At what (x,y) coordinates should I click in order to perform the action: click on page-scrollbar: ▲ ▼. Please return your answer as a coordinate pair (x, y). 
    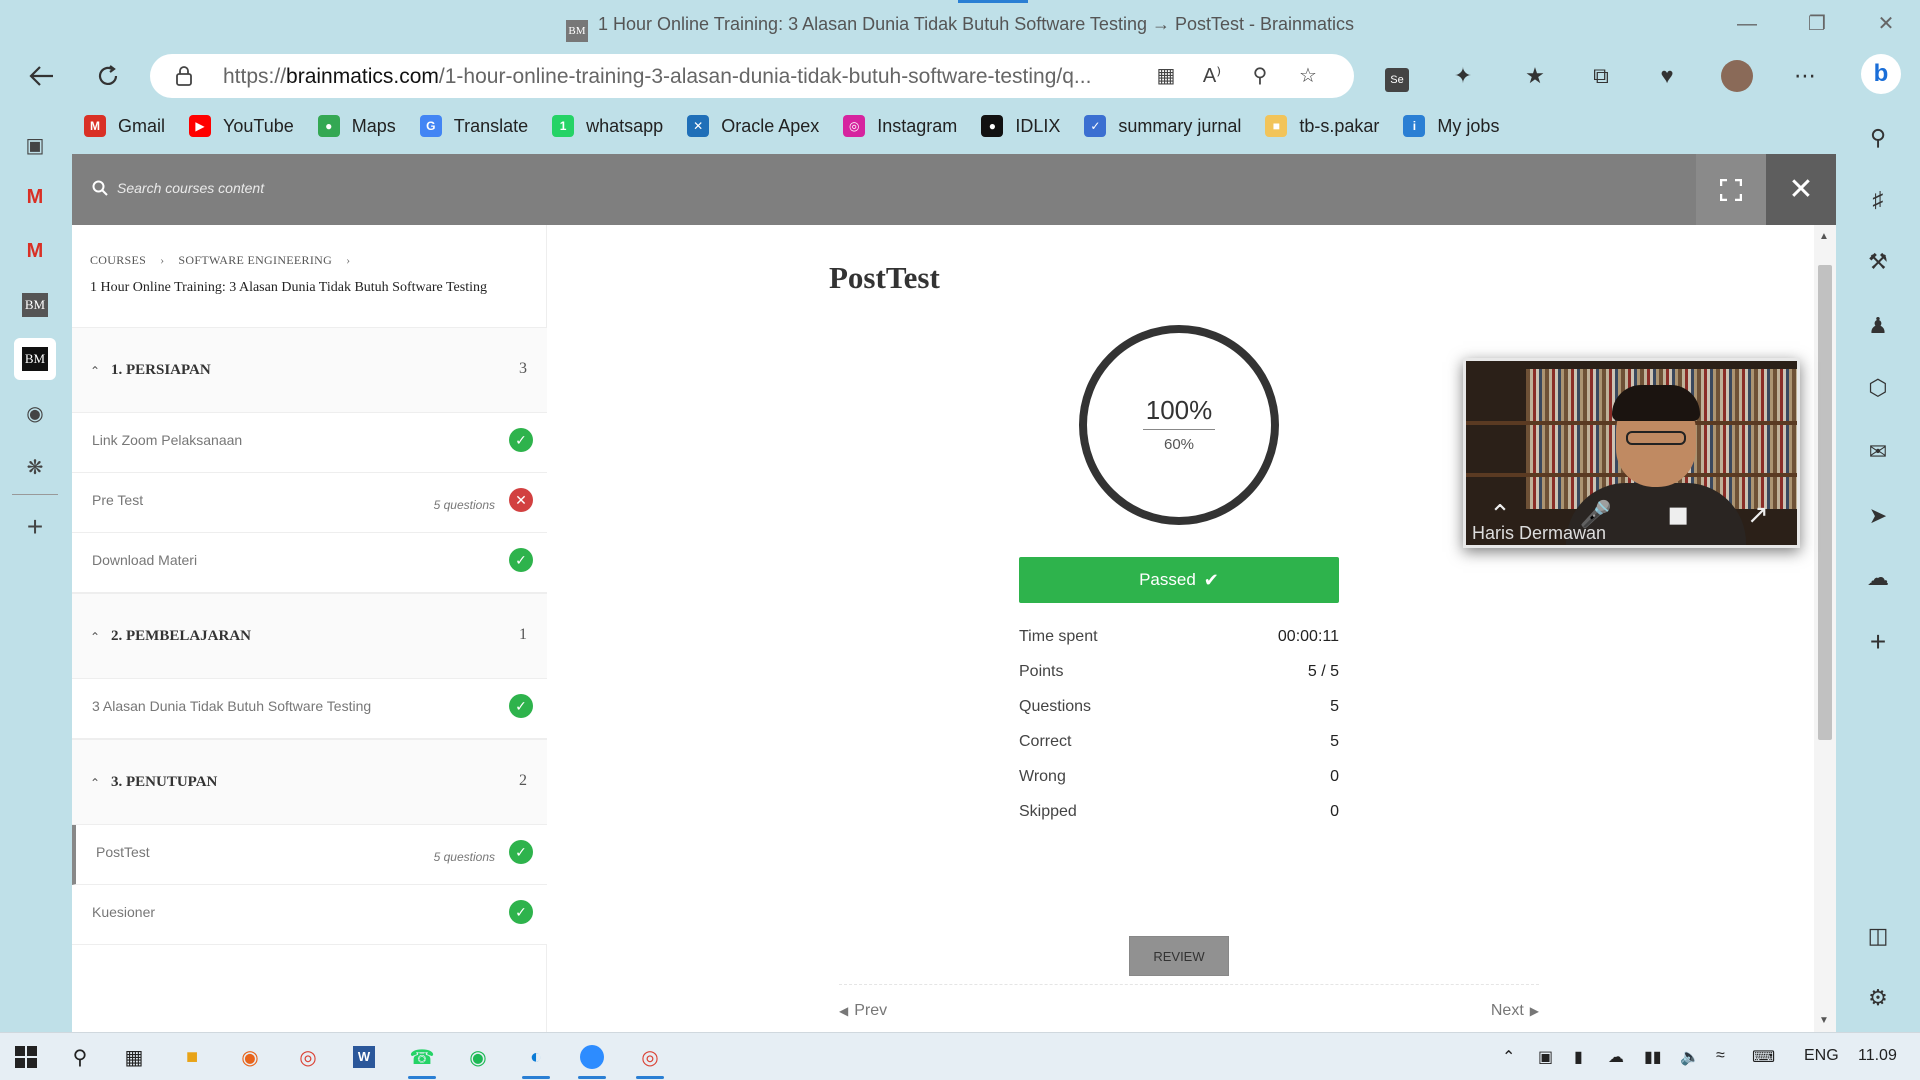
    Looking at the image, I should click on (1825, 628).